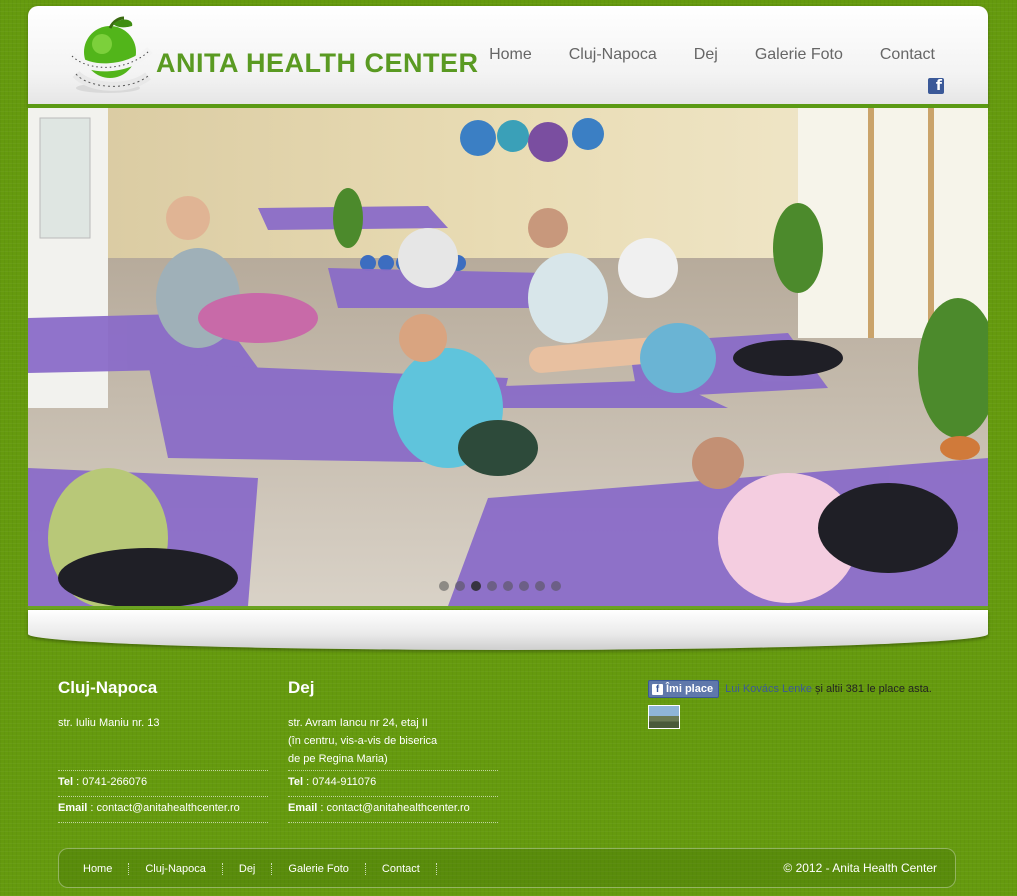 This screenshot has width=1017, height=896. What do you see at coordinates (393, 783) in the screenshot?
I see `phone-row: Tel : 0744-911076` at bounding box center [393, 783].